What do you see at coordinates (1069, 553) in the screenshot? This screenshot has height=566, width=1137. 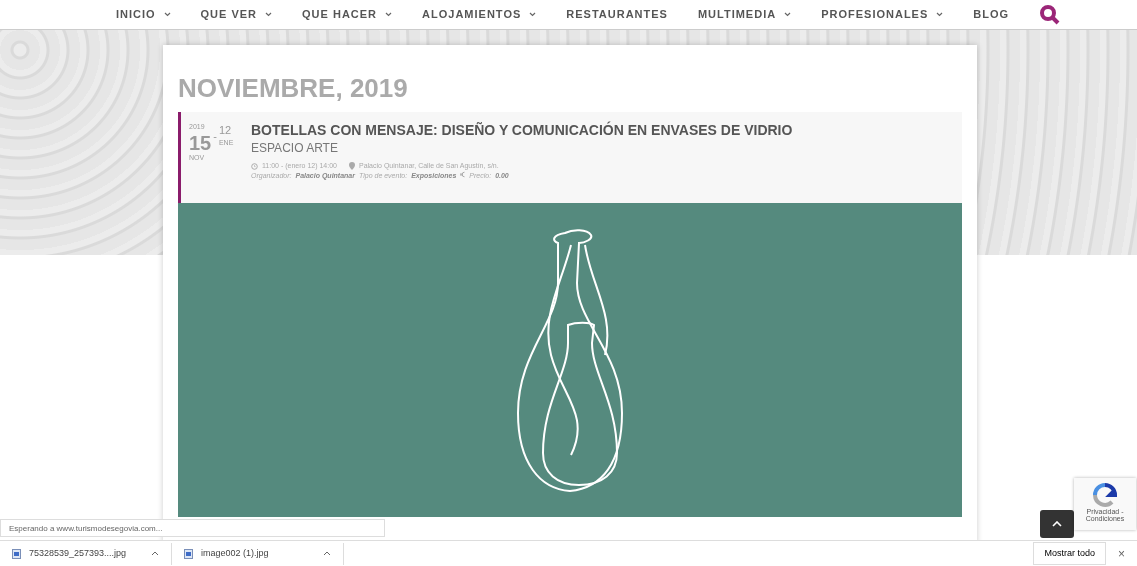 I see `show-all-button: Mostrar todo` at bounding box center [1069, 553].